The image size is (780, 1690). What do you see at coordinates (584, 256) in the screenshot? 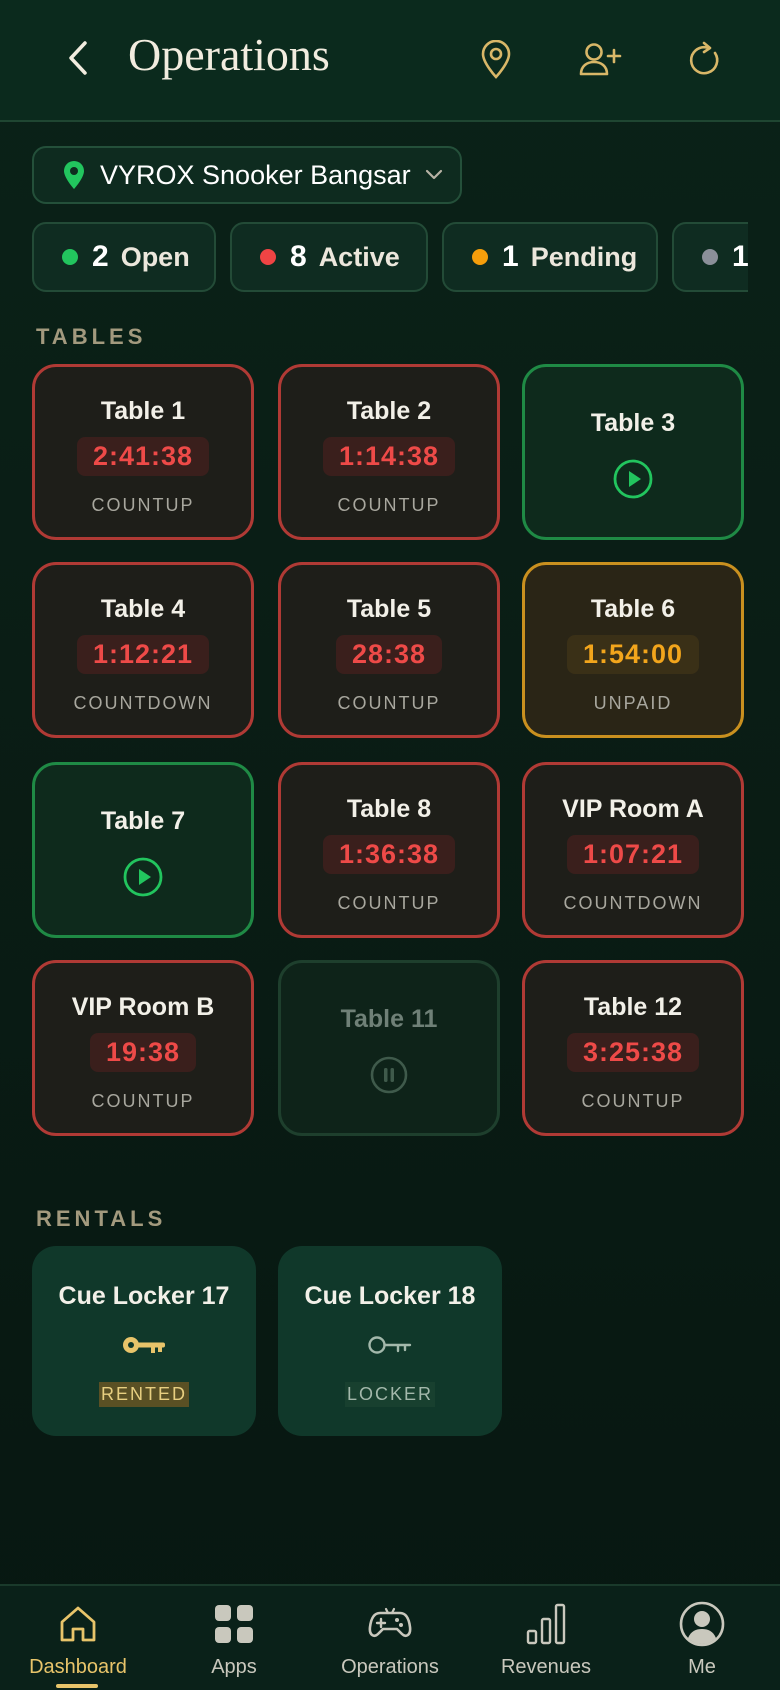
I see `chip-label: Pending` at bounding box center [584, 256].